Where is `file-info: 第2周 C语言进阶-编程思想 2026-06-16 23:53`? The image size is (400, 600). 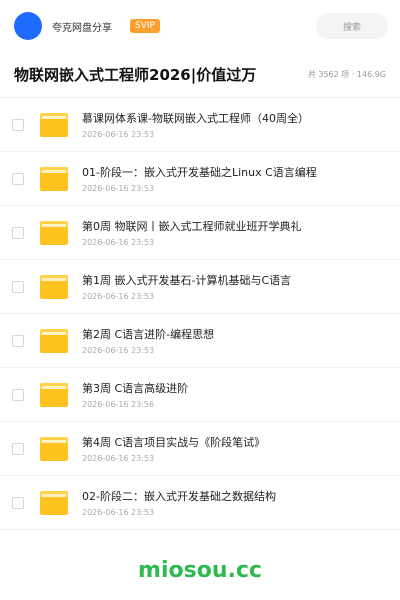 file-info: 第2周 C语言进阶-编程思想 2026-06-16 23:53 is located at coordinates (148, 340).